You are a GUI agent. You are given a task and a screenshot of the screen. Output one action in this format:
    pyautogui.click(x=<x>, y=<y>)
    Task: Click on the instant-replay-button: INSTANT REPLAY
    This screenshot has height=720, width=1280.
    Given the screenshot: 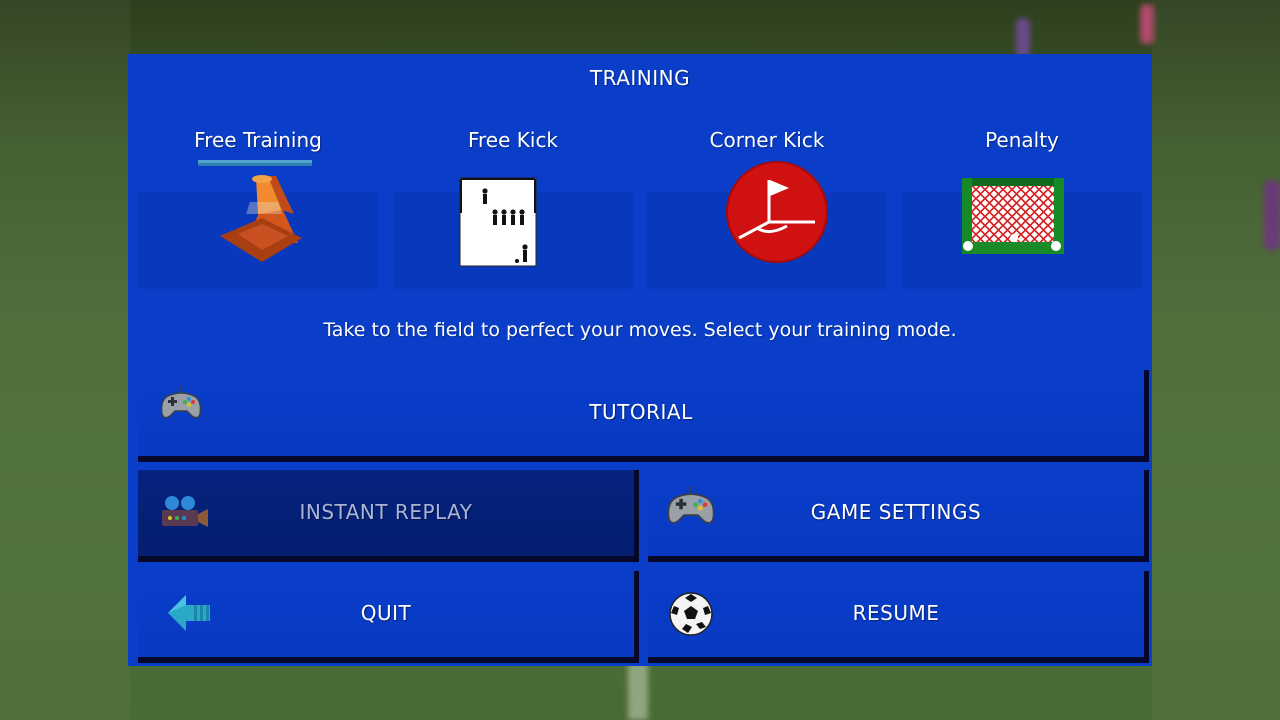 What is the action you would take?
    pyautogui.click(x=388, y=516)
    